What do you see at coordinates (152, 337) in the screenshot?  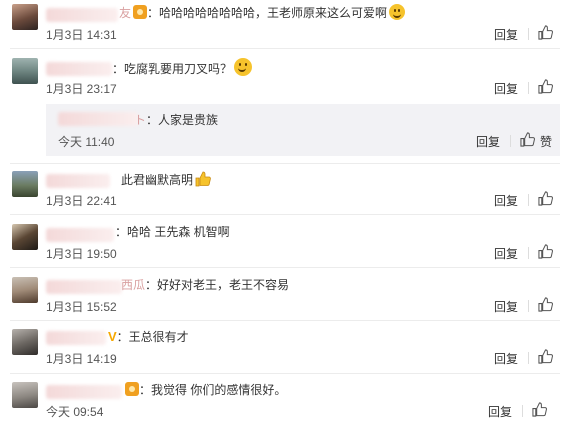 I see `comment-text: ：王总很有才` at bounding box center [152, 337].